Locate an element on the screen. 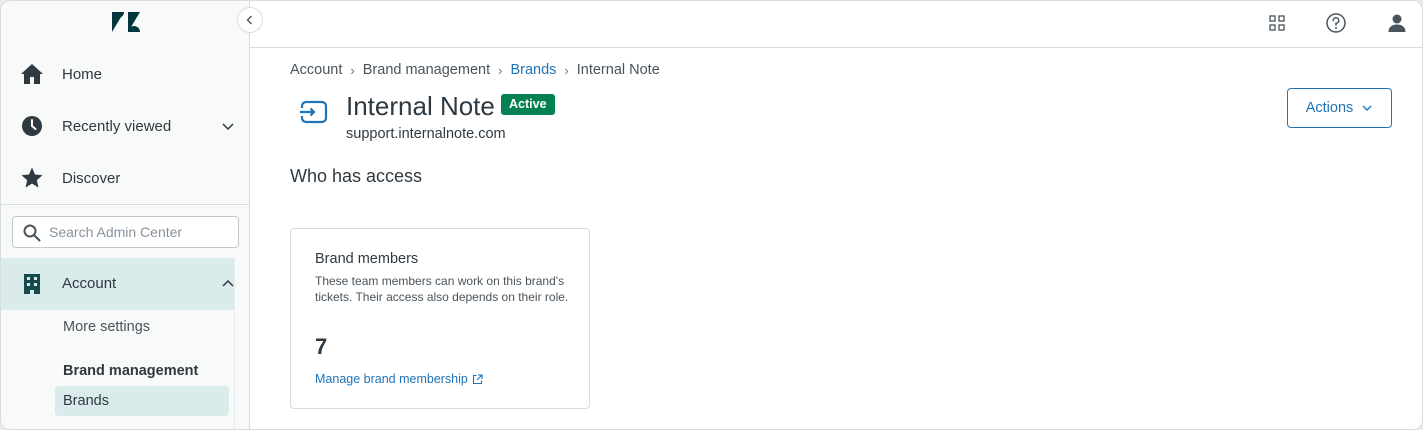 This screenshot has height=430, width=1423. sidebar-subitem-brands: Brands is located at coordinates (142, 401).